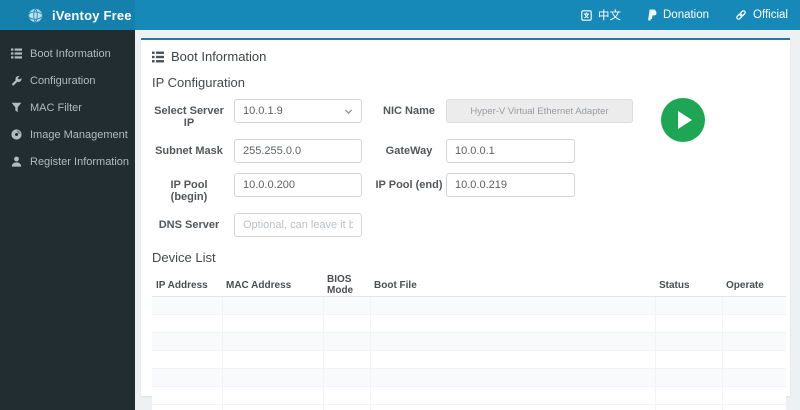  Describe the element at coordinates (189, 117) in the screenshot. I see `select-server-ip-label: Select Server IP` at that location.